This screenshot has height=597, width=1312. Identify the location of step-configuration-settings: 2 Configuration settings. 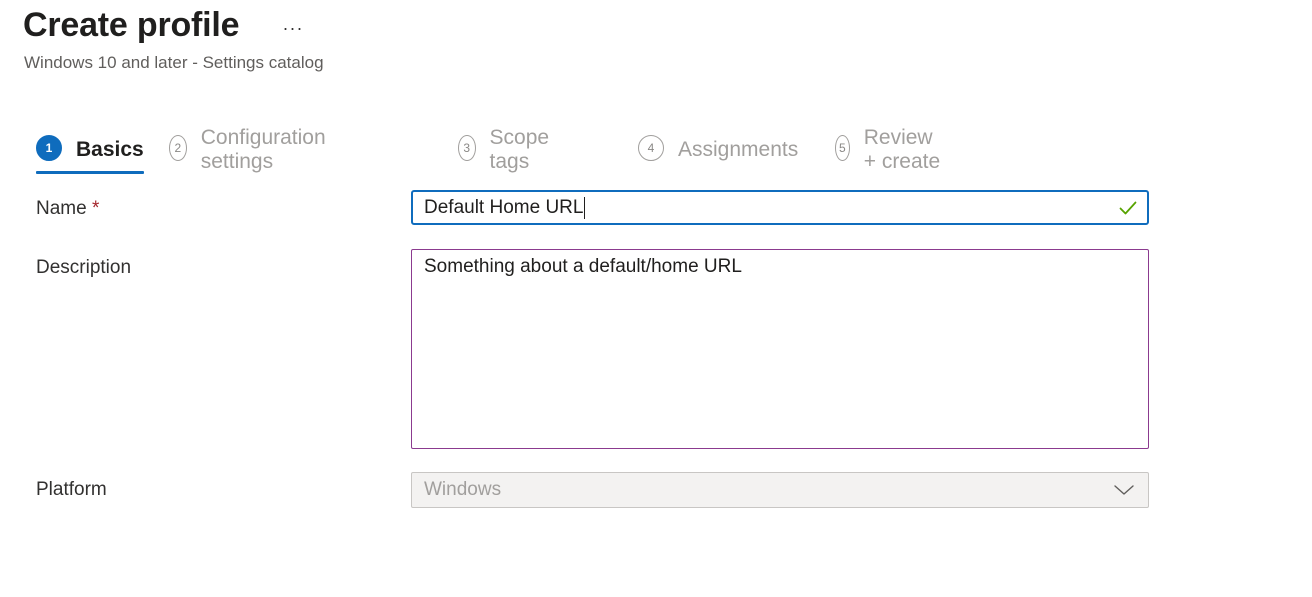
(251, 149).